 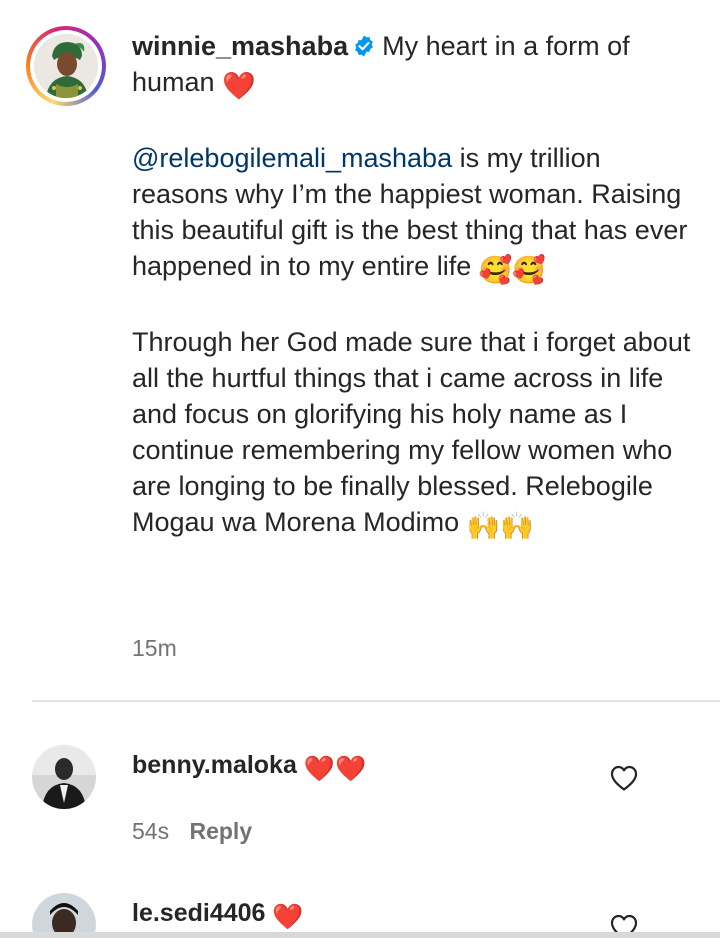 I want to click on comment-text: le.sedi4406 ❤️, so click(x=218, y=915).